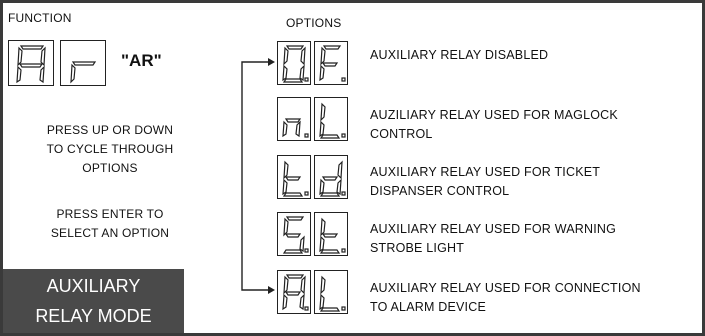 The image size is (705, 336). I want to click on description-line: TO ALARM DEVICE, so click(428, 307).